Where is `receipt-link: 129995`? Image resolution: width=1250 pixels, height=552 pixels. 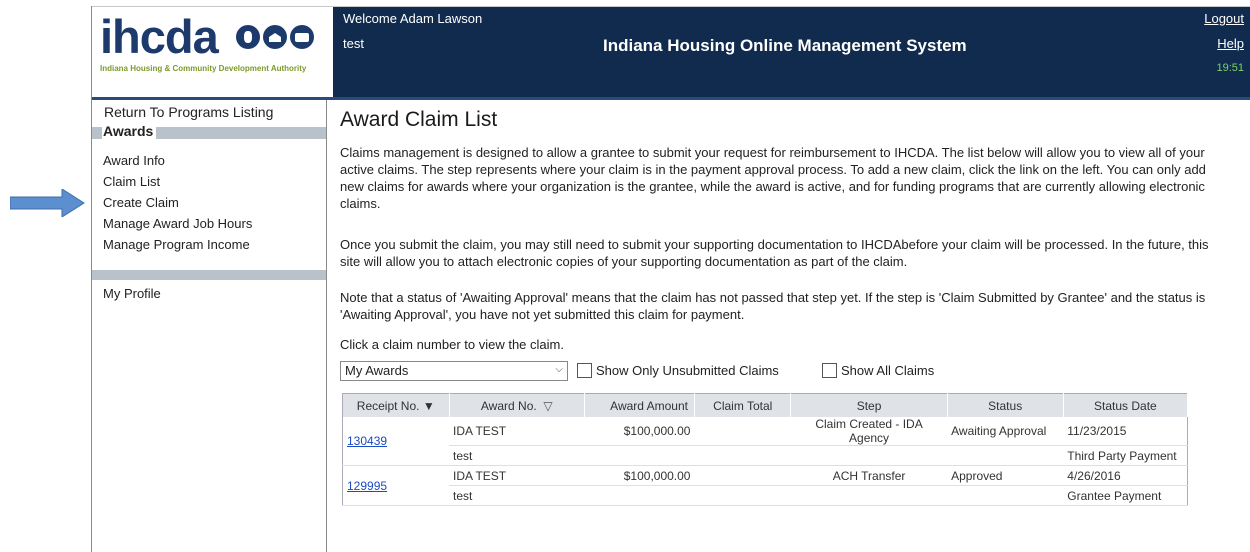
receipt-link: 129995 is located at coordinates (367, 486).